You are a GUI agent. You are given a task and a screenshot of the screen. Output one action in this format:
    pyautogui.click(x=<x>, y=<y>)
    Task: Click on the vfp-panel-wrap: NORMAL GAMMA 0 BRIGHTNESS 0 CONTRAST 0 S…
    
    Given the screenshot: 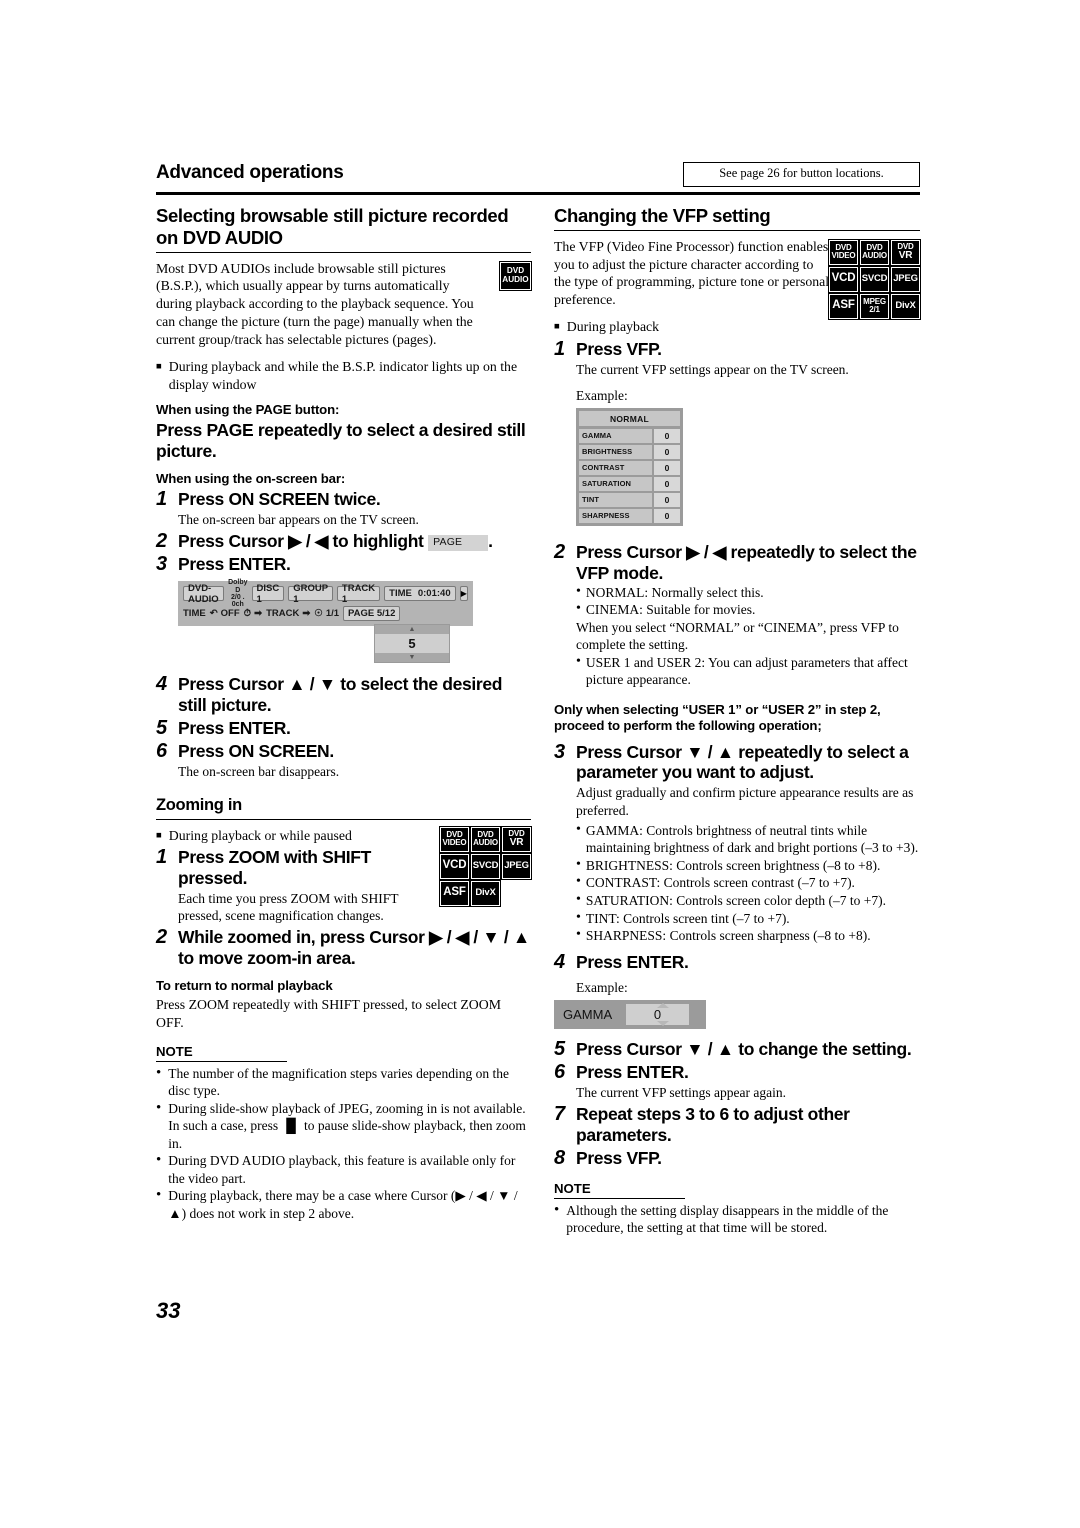 What is the action you would take?
    pyautogui.click(x=748, y=467)
    